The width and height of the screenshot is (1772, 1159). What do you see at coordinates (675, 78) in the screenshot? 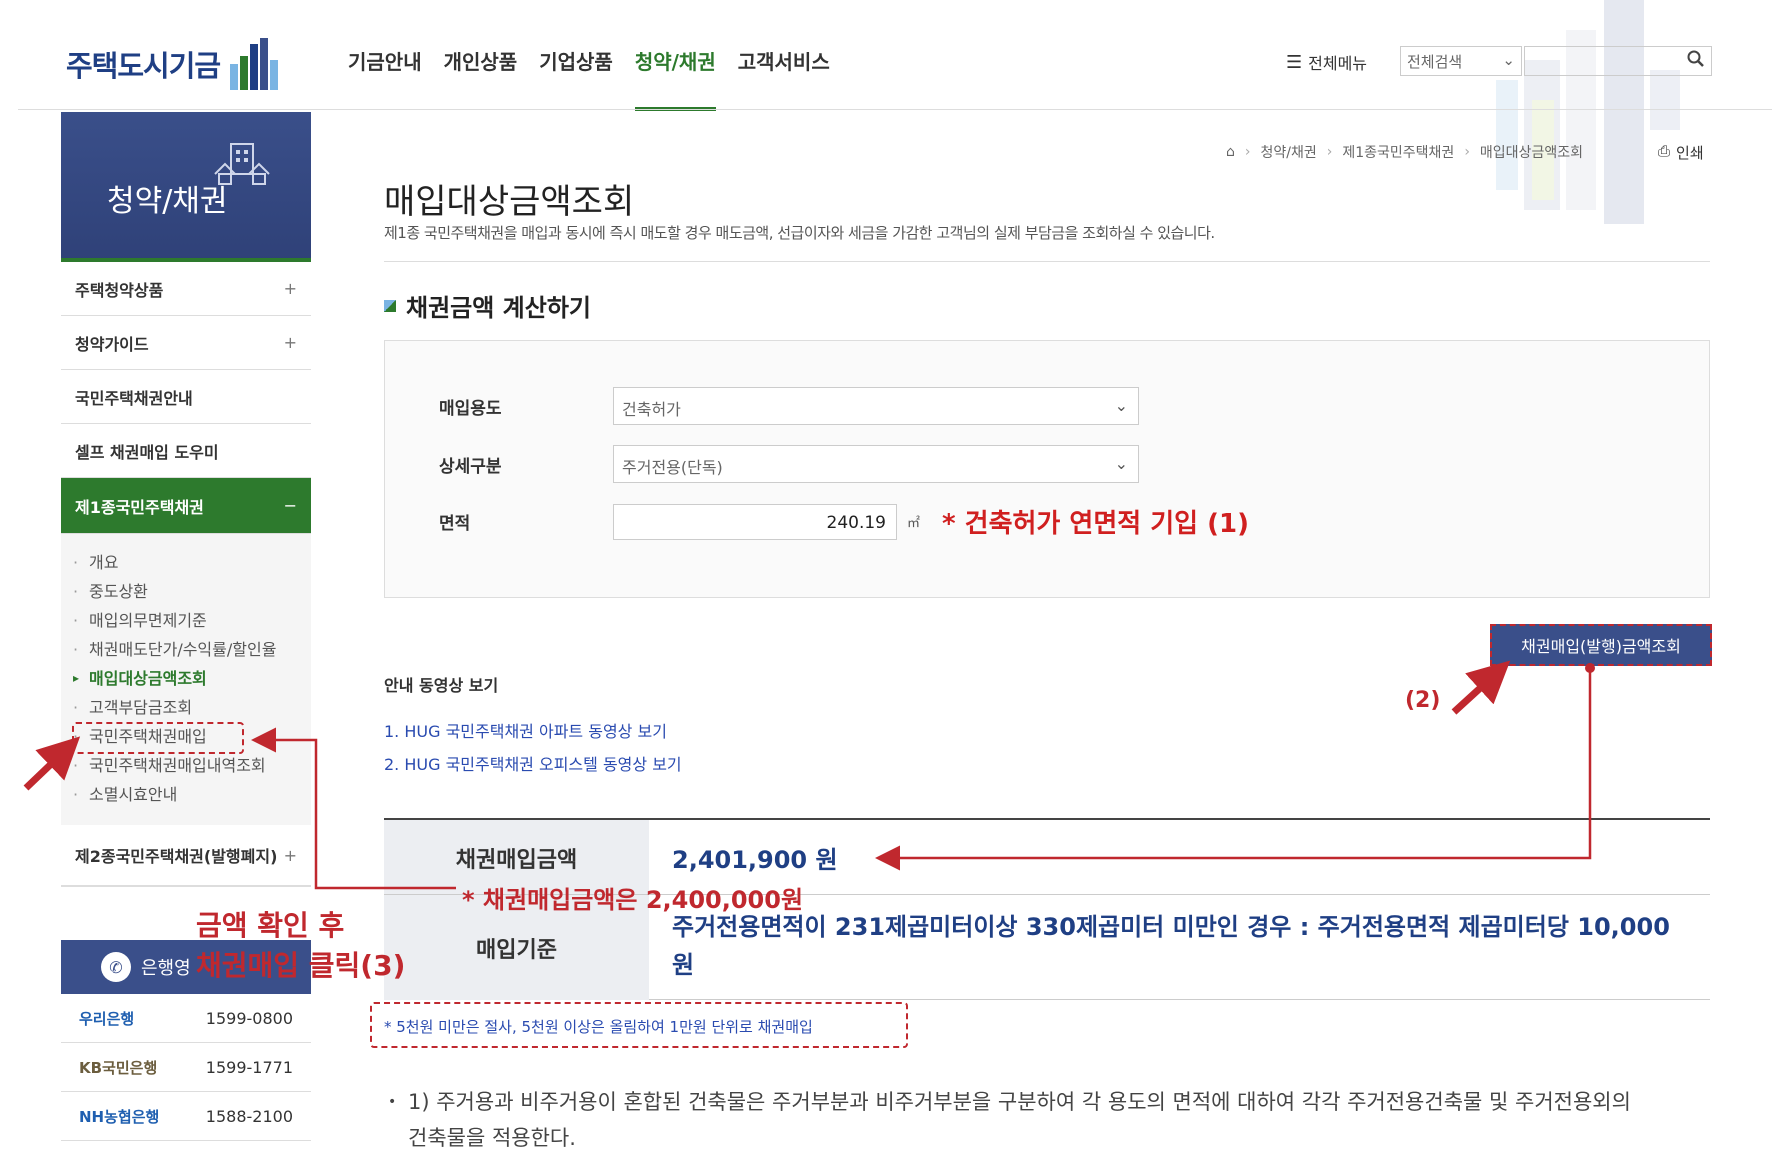
I see `nav-subscription-bonds: 청약/채권` at bounding box center [675, 78].